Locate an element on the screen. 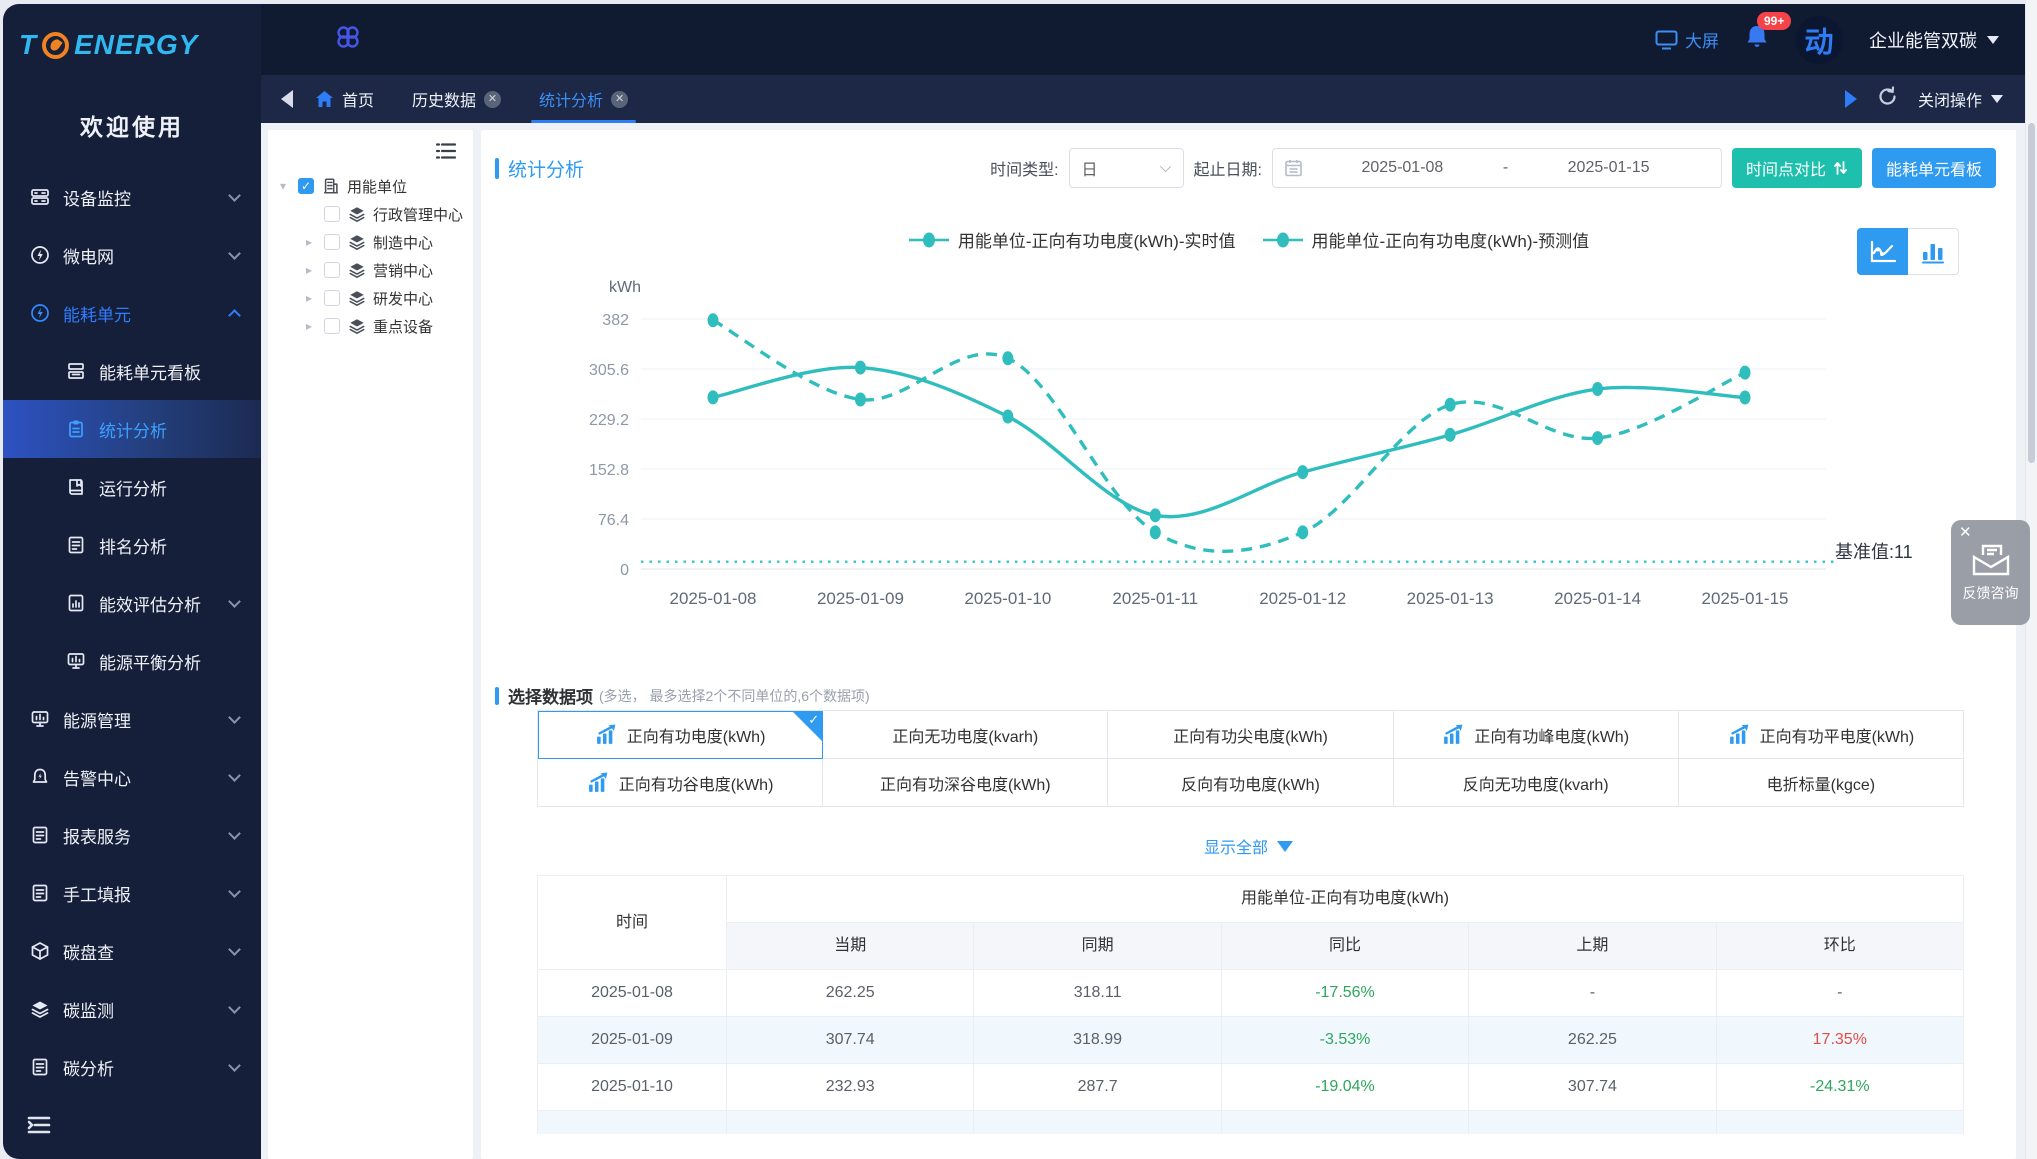 The width and height of the screenshot is (2037, 1159). line-chart-toggle-button is located at coordinates (1882, 251).